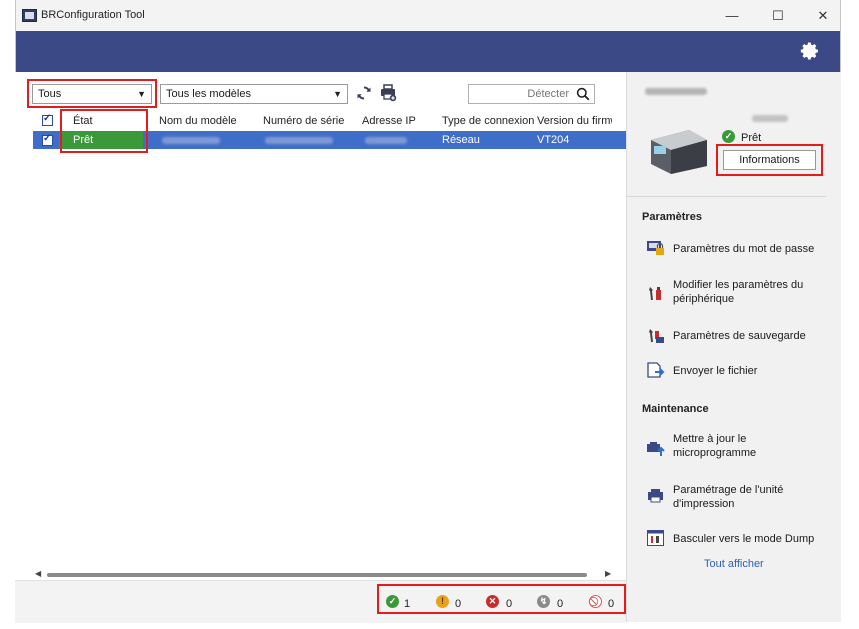 This screenshot has width=859, height=629. I want to click on send-file-icon, so click(656, 370).